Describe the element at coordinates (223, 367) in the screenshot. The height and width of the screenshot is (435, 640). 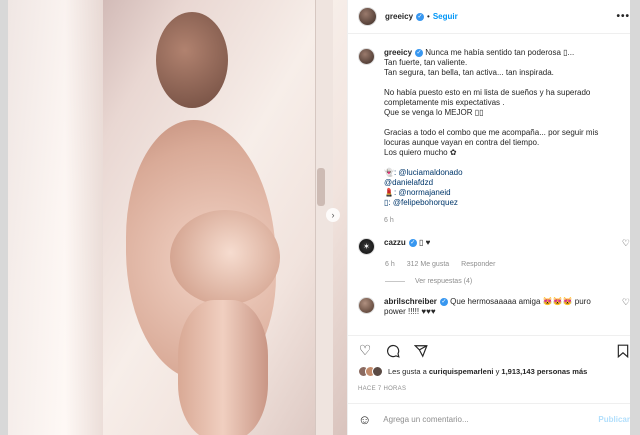
I see `photo-leg` at that location.